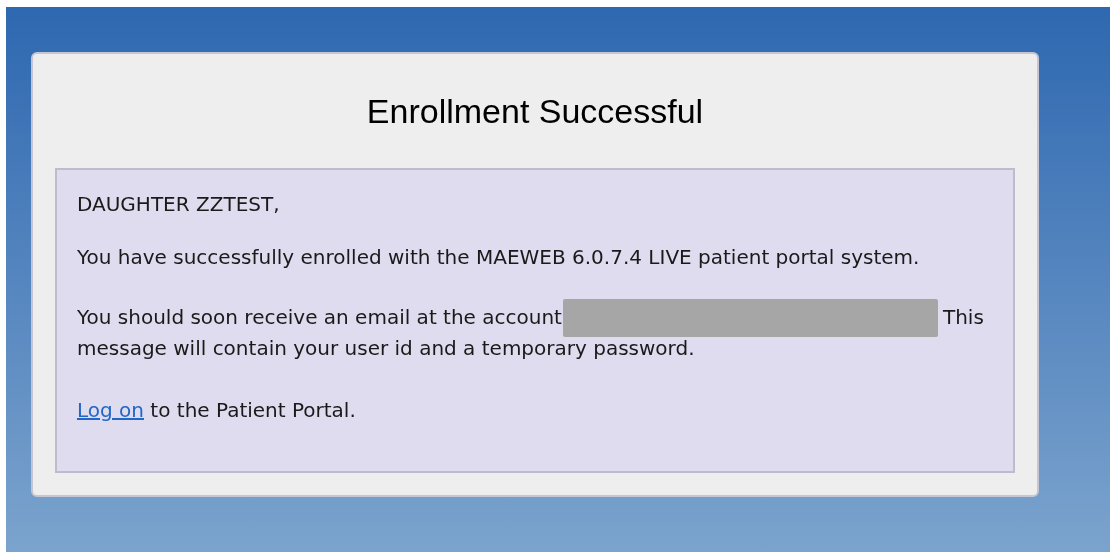  Describe the element at coordinates (110, 410) in the screenshot. I see `log-on-link: Log on` at that location.